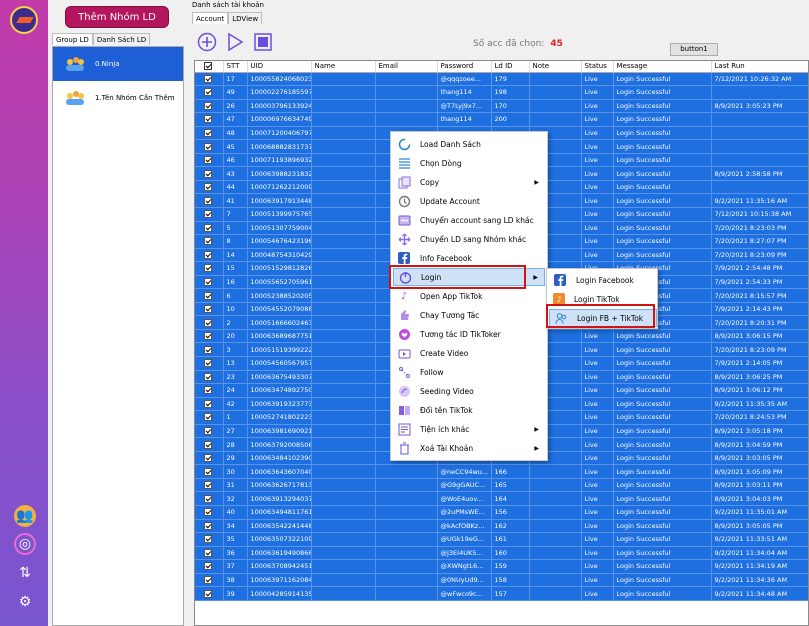 Image resolution: width=809 pixels, height=626 pixels. I want to click on col-header: Password, so click(464, 67).